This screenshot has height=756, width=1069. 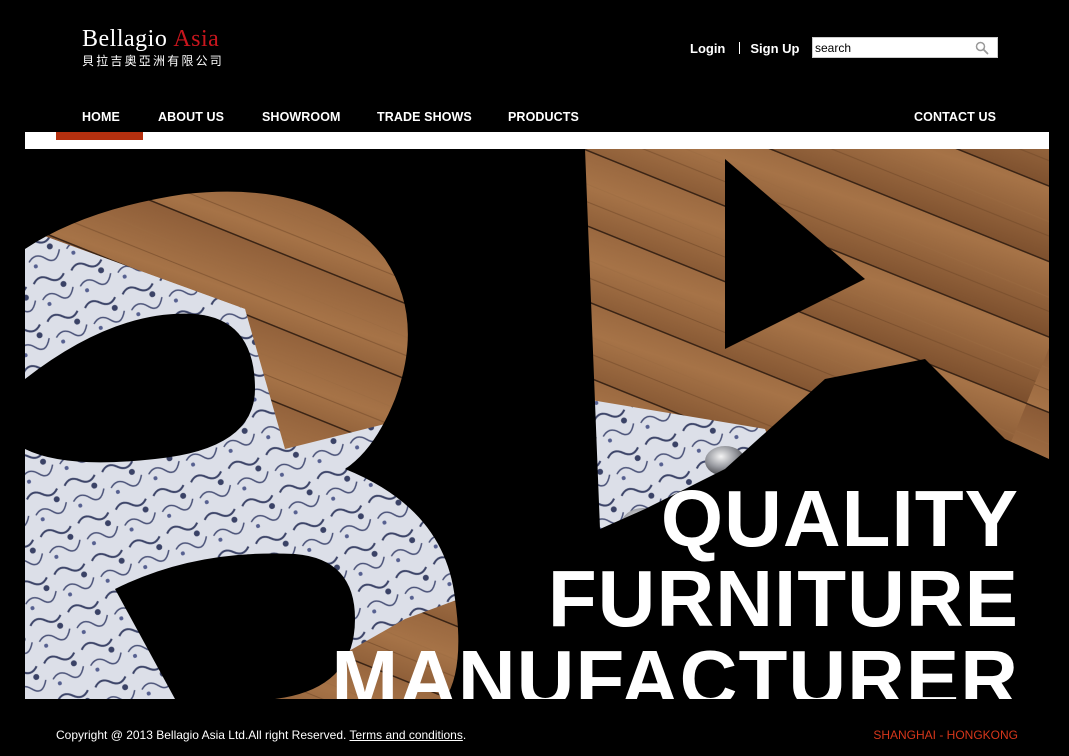 What do you see at coordinates (955, 117) in the screenshot?
I see `nav-item-contact-us: CONTACT US` at bounding box center [955, 117].